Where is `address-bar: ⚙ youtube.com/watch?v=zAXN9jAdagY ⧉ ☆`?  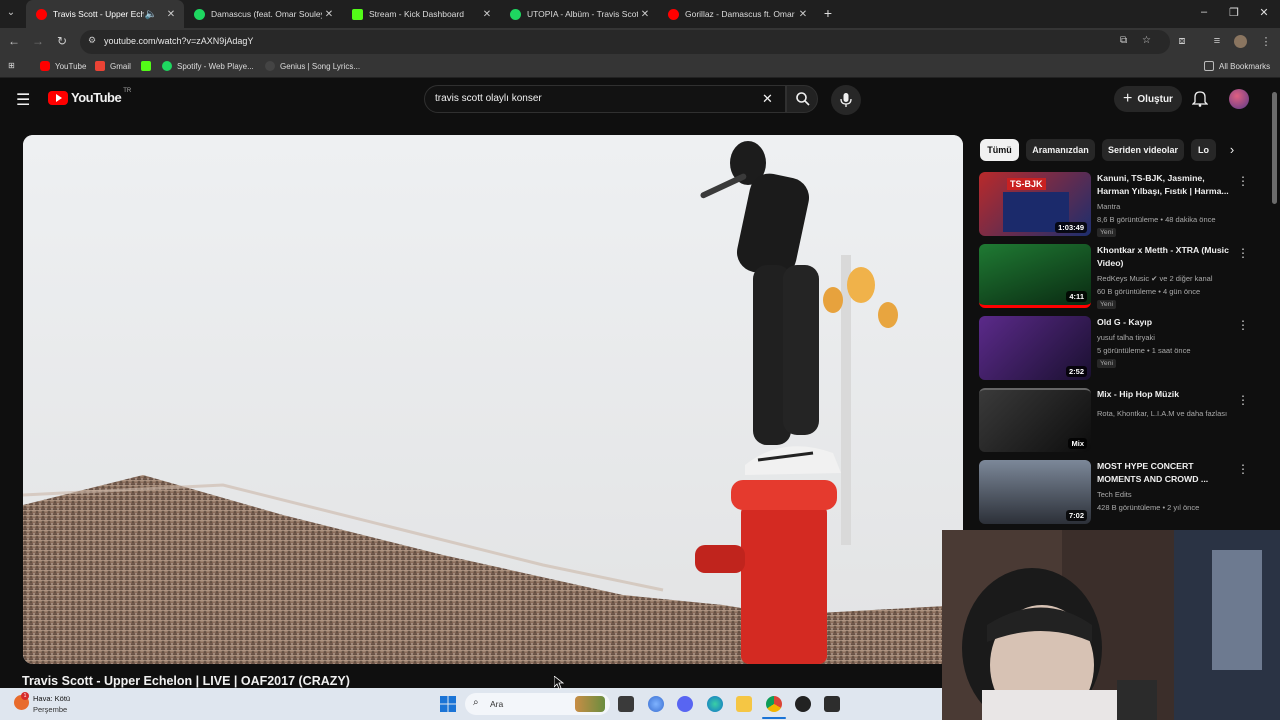
address-bar: ⚙ youtube.com/watch?v=zAXN9jAdagY ⧉ ☆ is located at coordinates (625, 42).